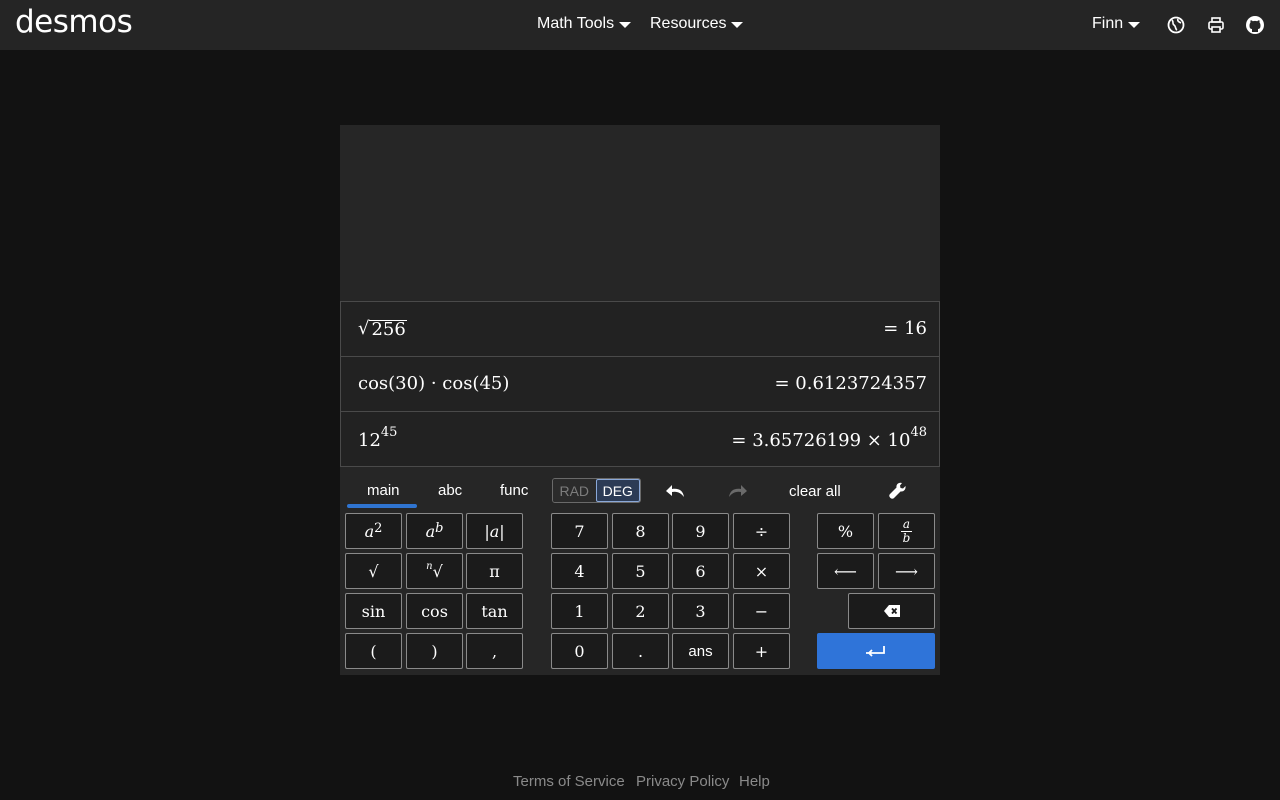  What do you see at coordinates (640, 213) in the screenshot?
I see `input-area` at bounding box center [640, 213].